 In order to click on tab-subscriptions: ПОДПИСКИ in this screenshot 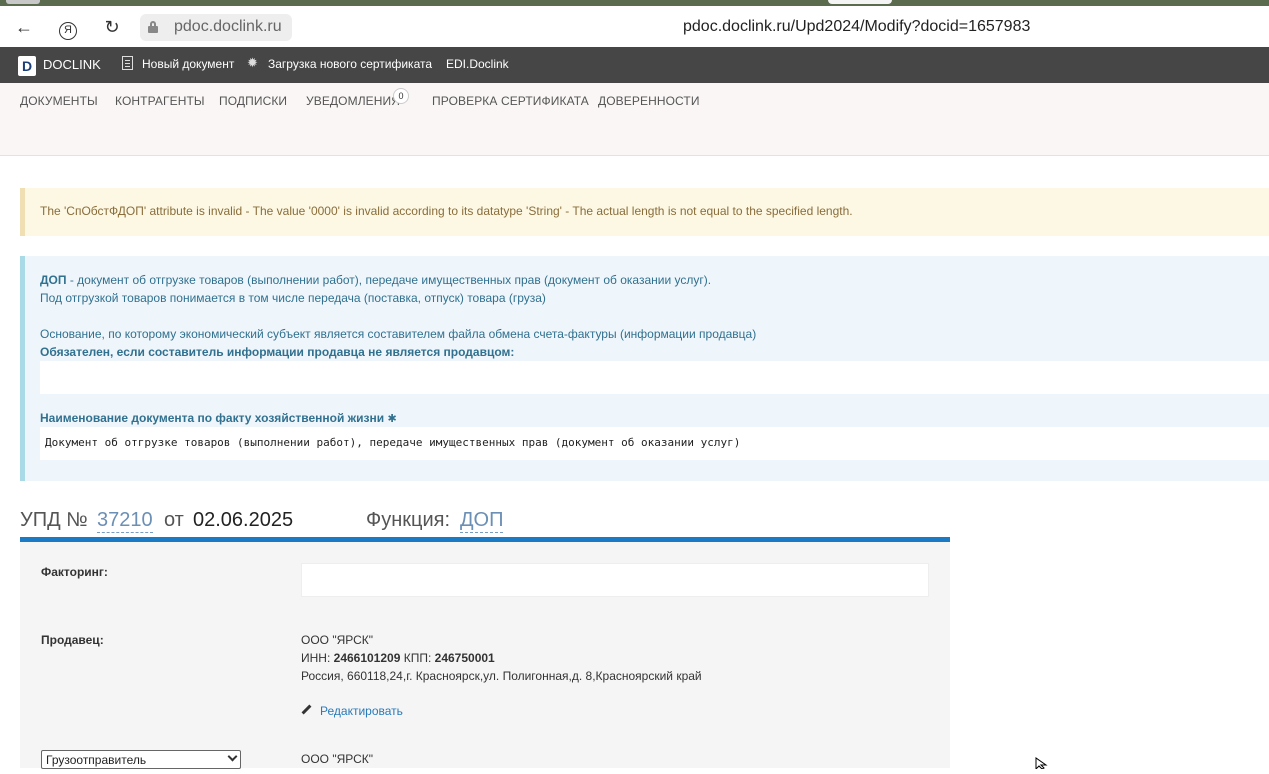, I will do `click(253, 101)`.